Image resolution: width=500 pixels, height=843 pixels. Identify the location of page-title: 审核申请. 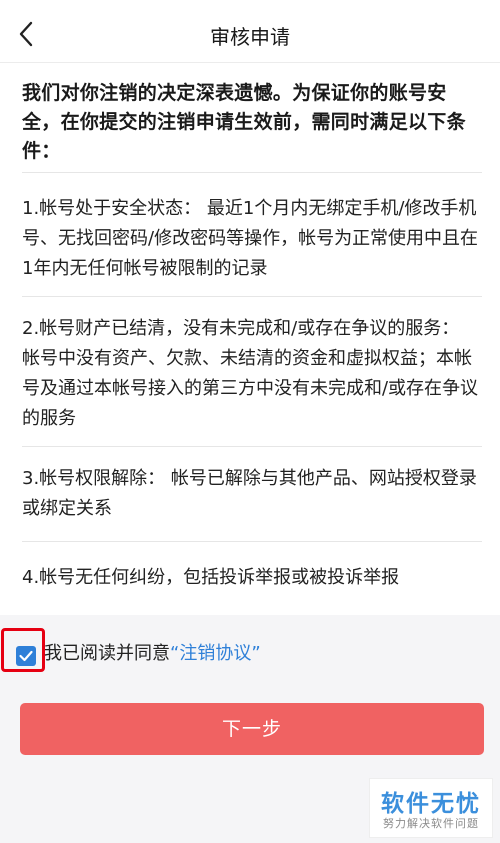
(250, 37).